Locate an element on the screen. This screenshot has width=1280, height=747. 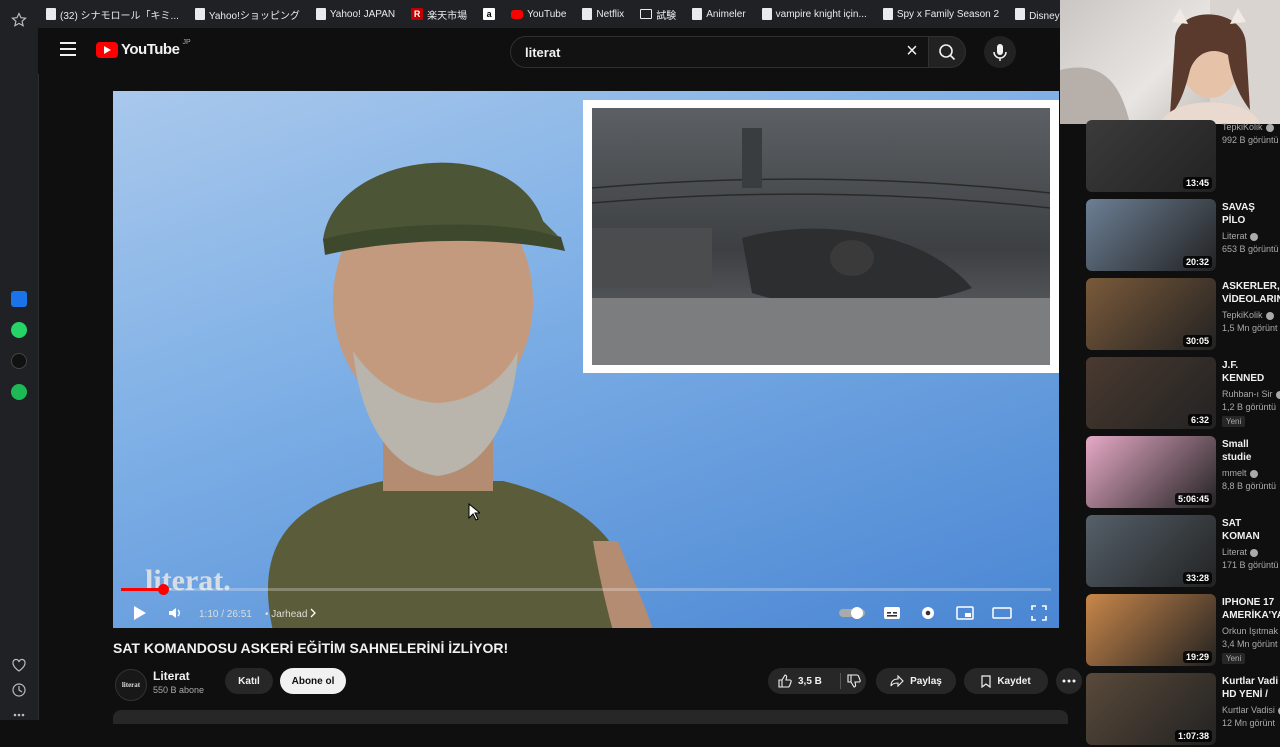
time-display: 1:10 / 26:51 is located at coordinates (225, 614).